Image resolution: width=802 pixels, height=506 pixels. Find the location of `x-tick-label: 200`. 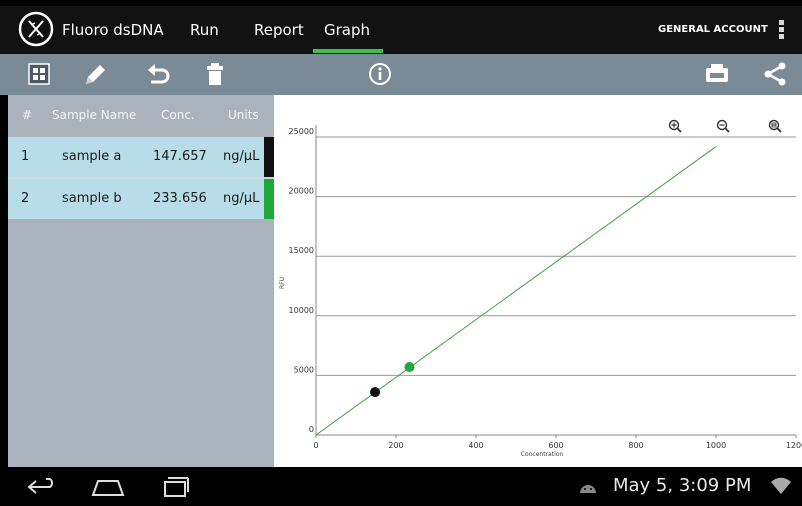

x-tick-label: 200 is located at coordinates (395, 445).